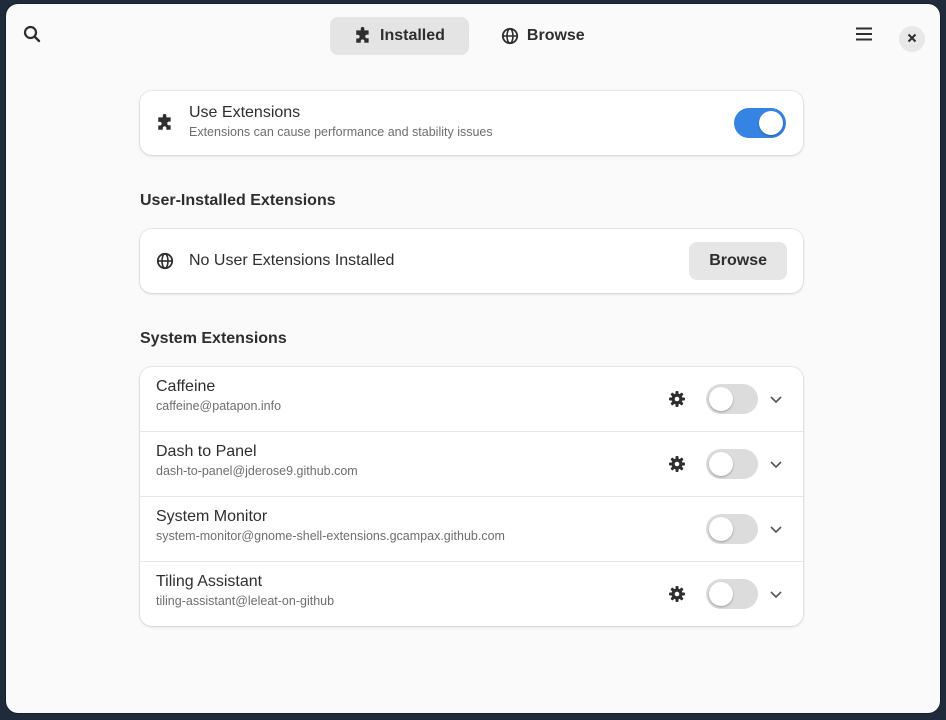 This screenshot has height=720, width=946. Describe the element at coordinates (212, 516) in the screenshot. I see `extension-name: System Monitor` at that location.